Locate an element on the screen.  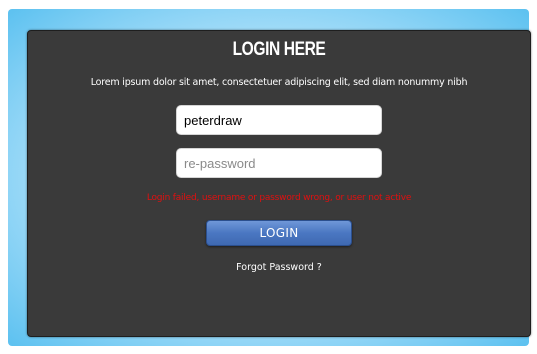
forgot-password-link: Forgot Password ? is located at coordinates (279, 267).